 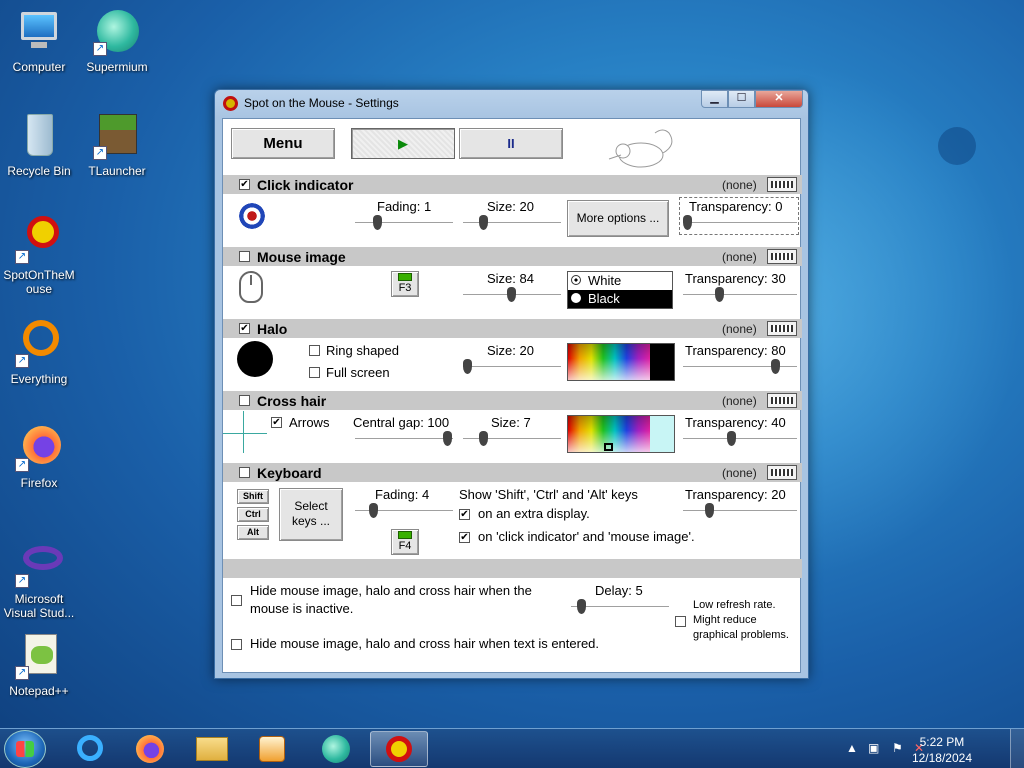 I want to click on full-screen-label: Full screen, so click(x=358, y=372).